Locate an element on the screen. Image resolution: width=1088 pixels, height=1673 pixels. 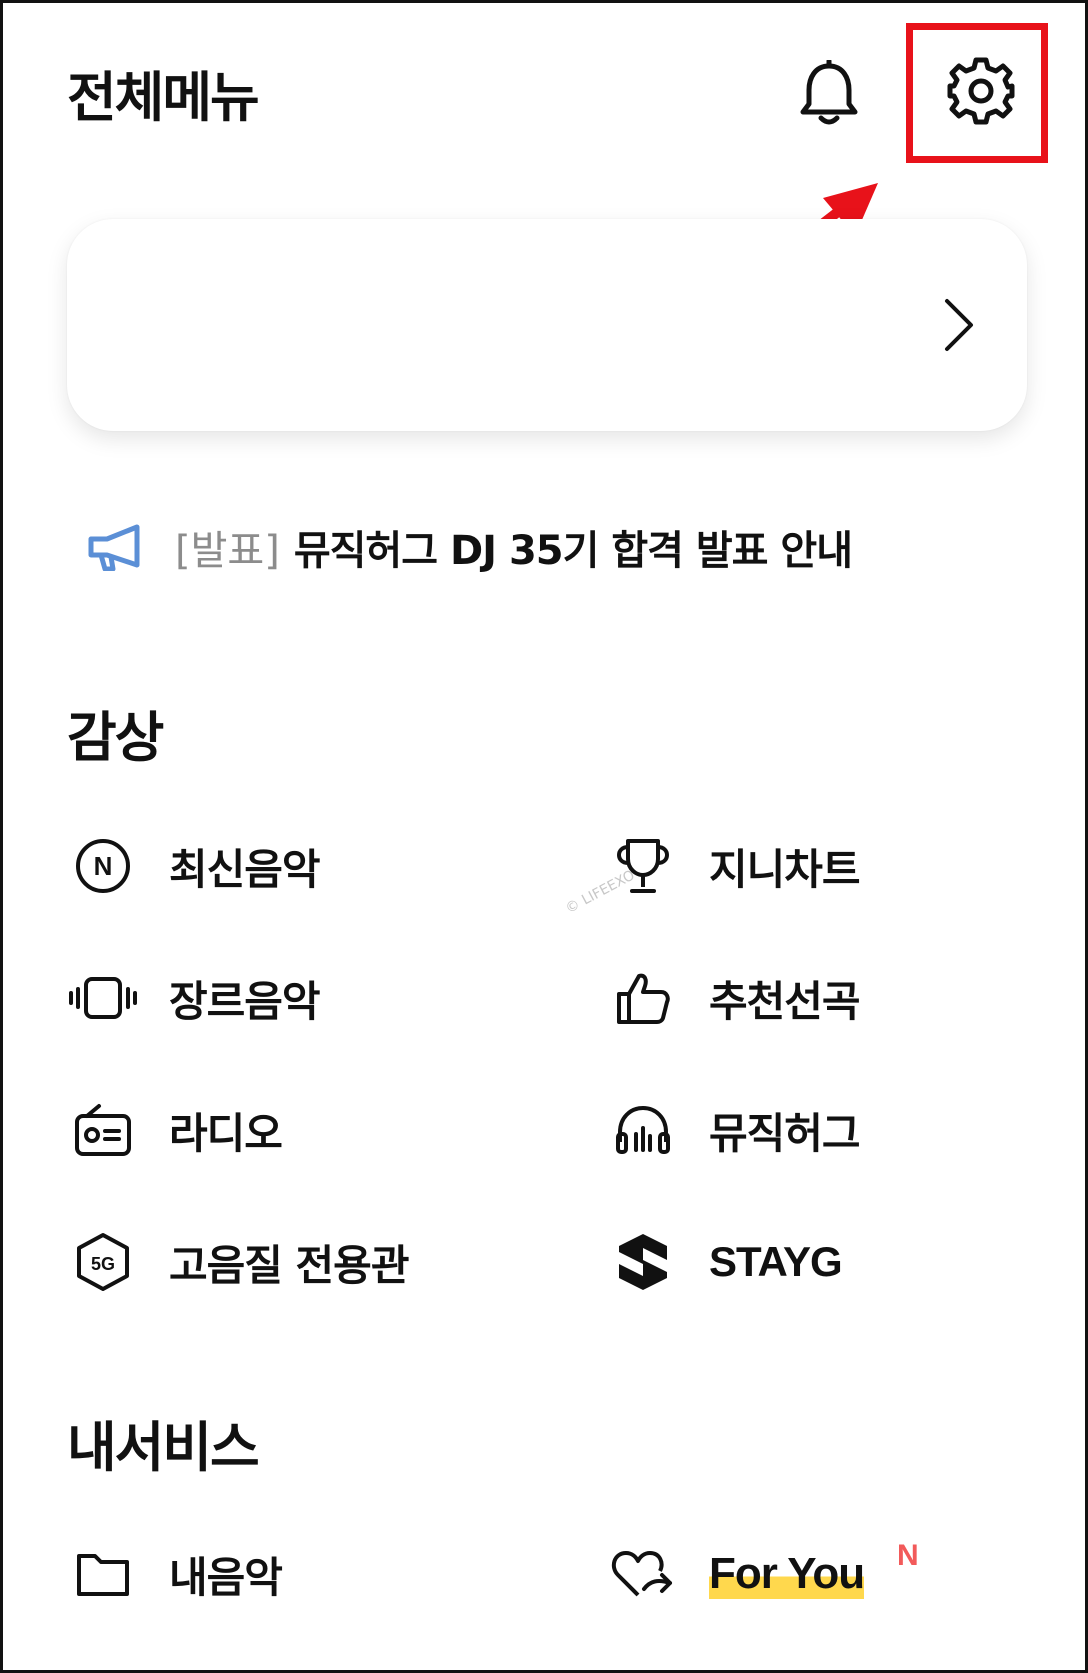
menu-label: 고음질 전용관 is located at coordinates (289, 1265).